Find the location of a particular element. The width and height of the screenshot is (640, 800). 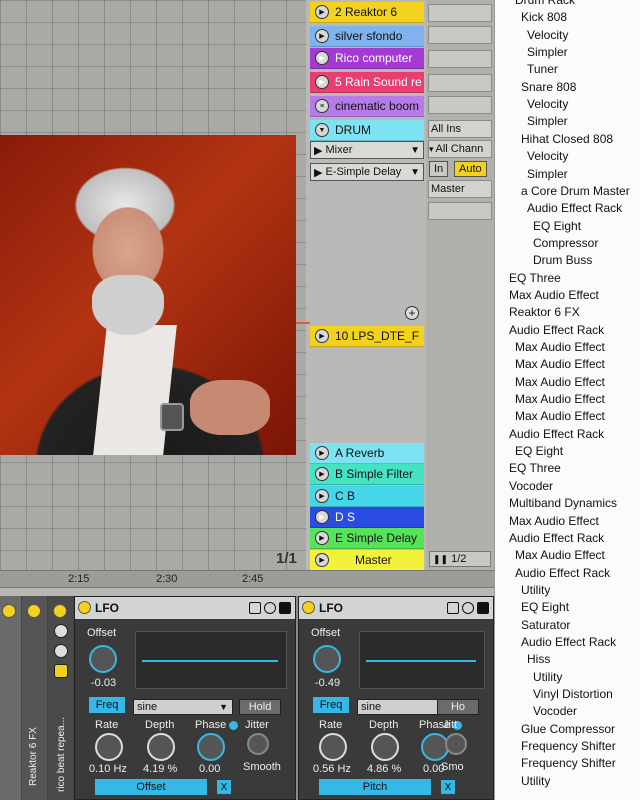

return-track-header: ▶ A Reverb is located at coordinates (367, 453).